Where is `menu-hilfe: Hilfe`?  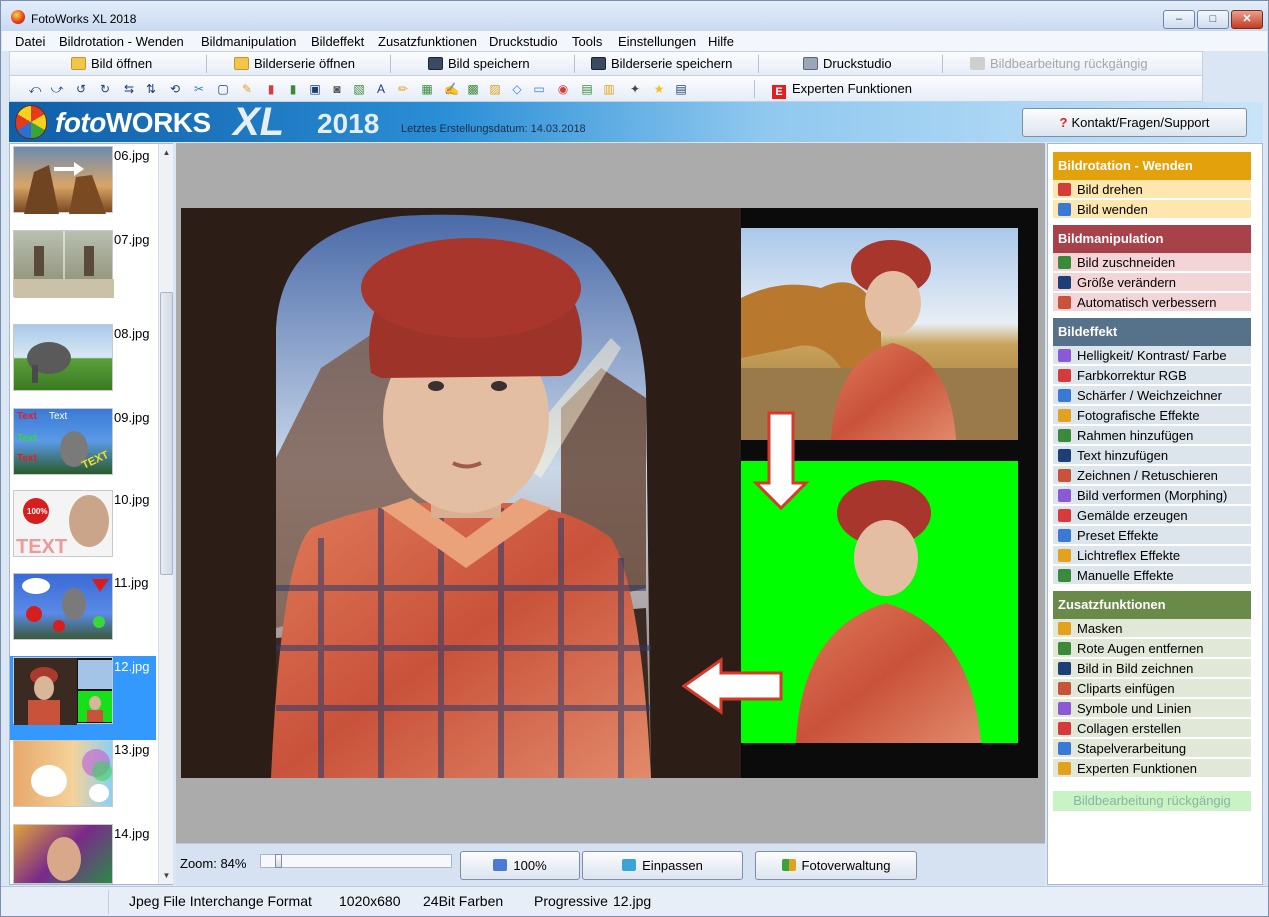
menu-hilfe: Hilfe is located at coordinates (721, 41).